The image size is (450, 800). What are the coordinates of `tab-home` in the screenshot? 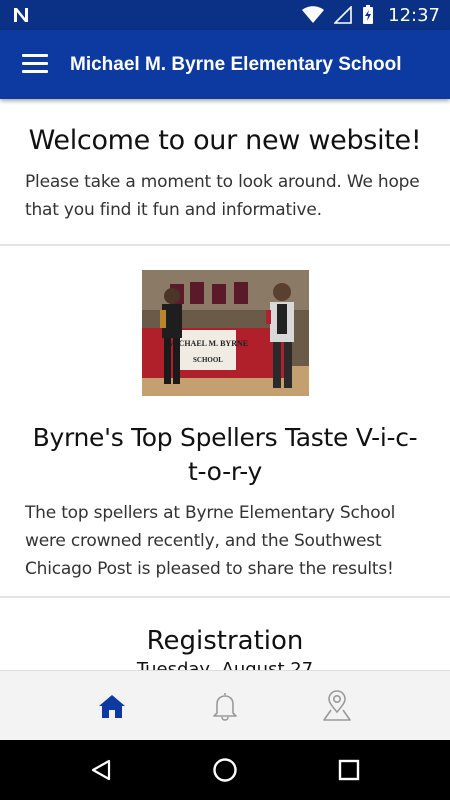 It's located at (112, 706).